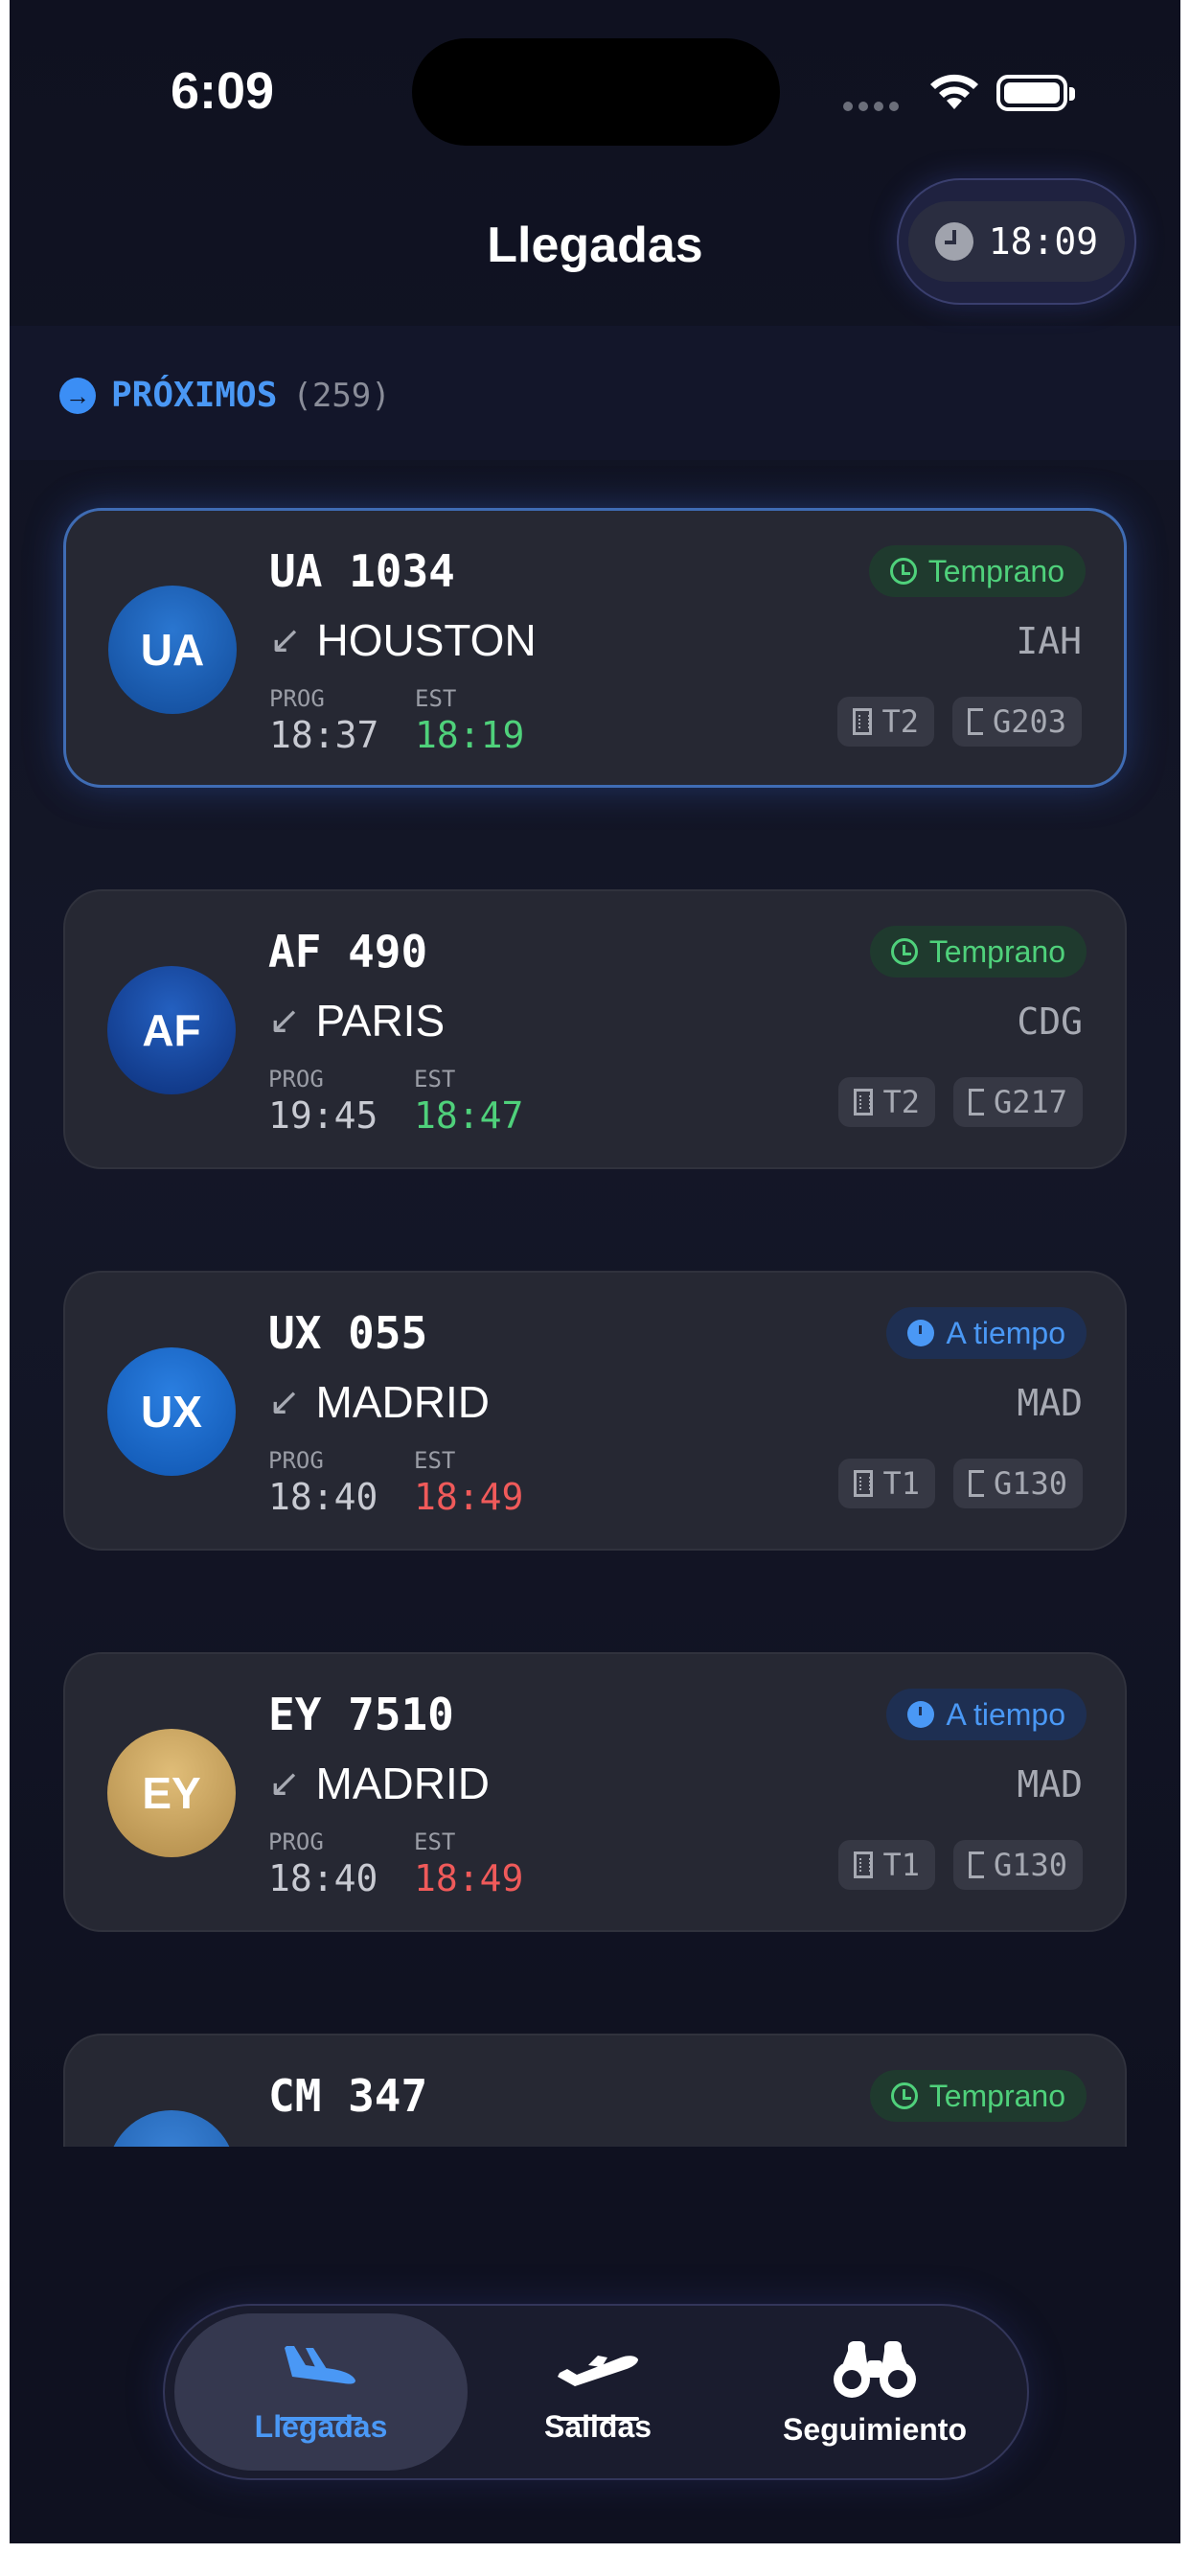  I want to click on clock-button: 18:09, so click(1016, 241).